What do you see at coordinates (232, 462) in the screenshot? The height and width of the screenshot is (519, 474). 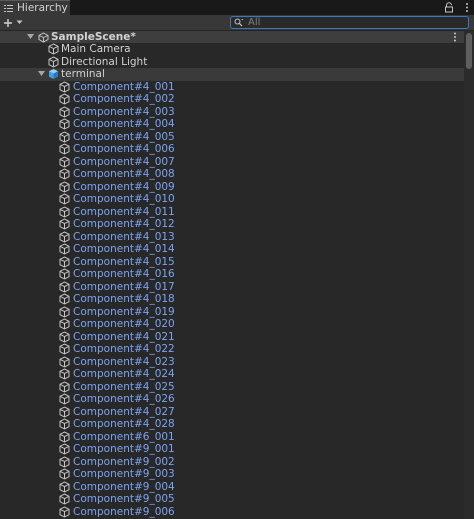 I see `list-item: Component#9_002` at bounding box center [232, 462].